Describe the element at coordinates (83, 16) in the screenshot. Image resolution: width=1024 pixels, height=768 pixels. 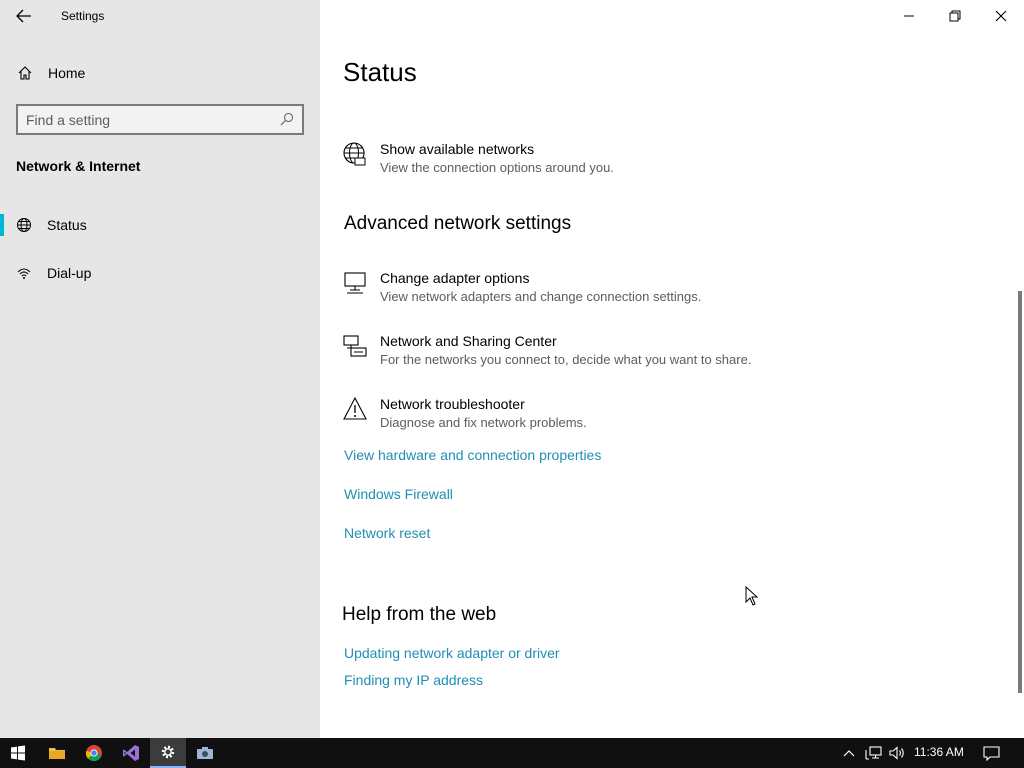
I see `app-title: Settings` at that location.